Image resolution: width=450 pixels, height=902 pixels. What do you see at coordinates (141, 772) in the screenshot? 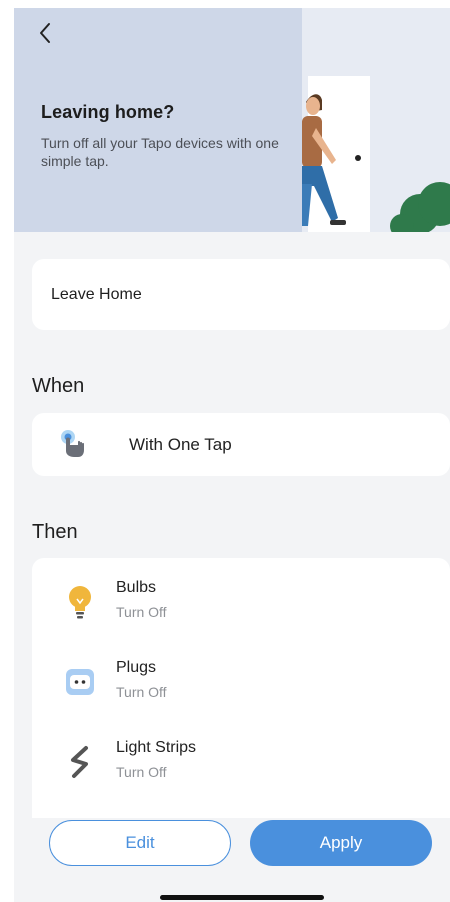
I see `action-light-strips-state: Turn Off` at bounding box center [141, 772].